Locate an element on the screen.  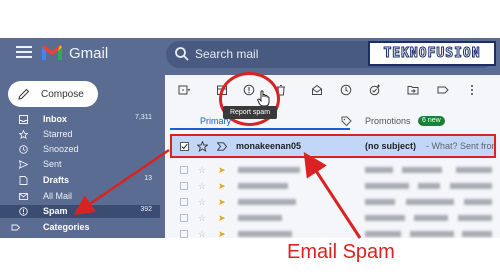
report-spam-tooltip: Report spam is located at coordinates (250, 112).